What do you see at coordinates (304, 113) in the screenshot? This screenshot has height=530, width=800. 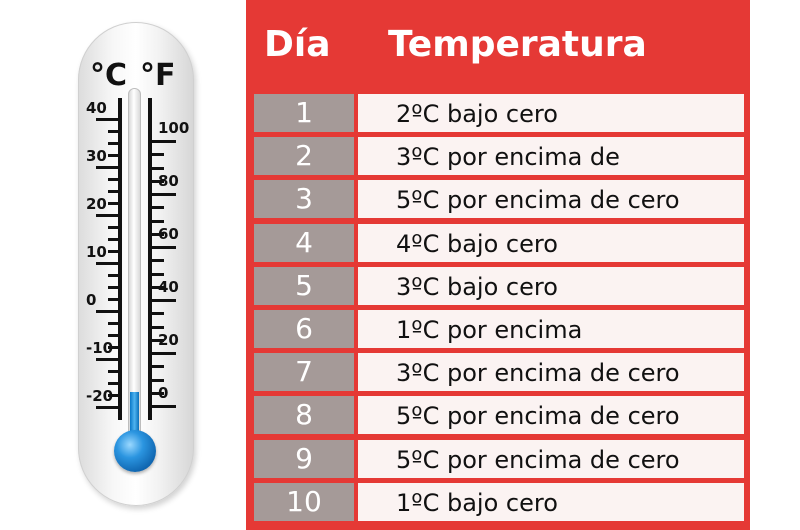 I see `day-cell: 1` at bounding box center [304, 113].